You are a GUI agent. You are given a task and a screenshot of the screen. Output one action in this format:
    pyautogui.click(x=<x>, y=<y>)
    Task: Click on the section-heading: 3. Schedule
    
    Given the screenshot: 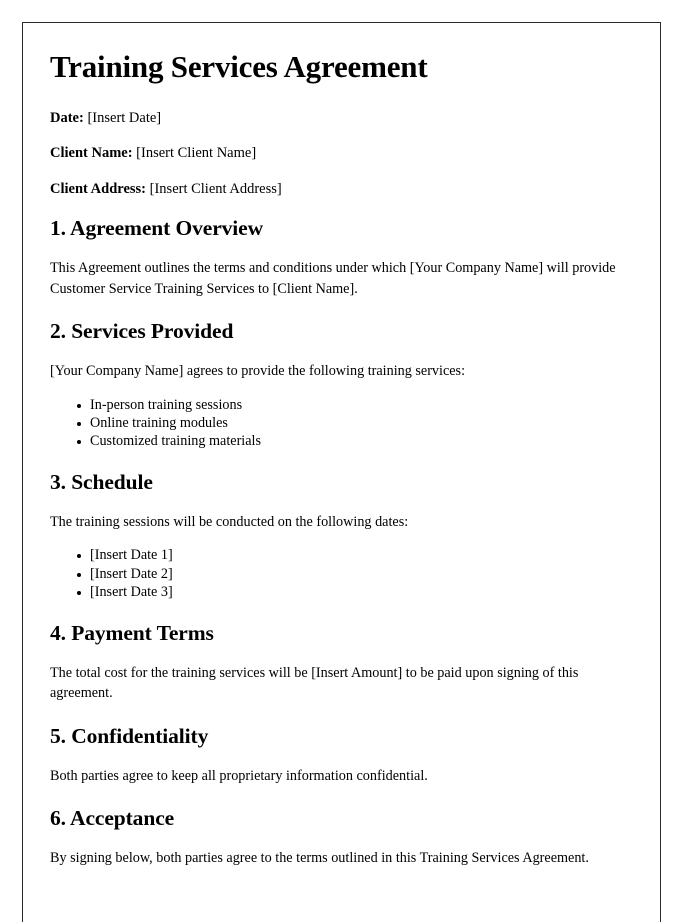 What is the action you would take?
    pyautogui.click(x=101, y=482)
    